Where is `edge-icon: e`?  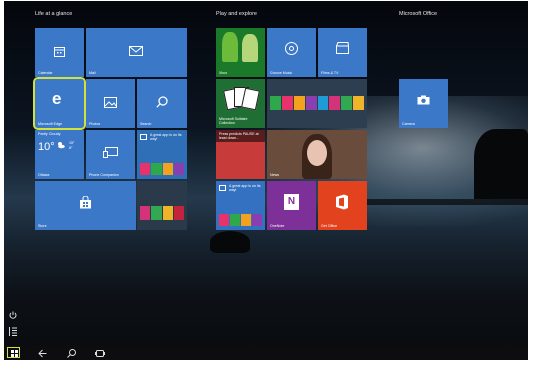 edge-icon: e is located at coordinates (57, 98).